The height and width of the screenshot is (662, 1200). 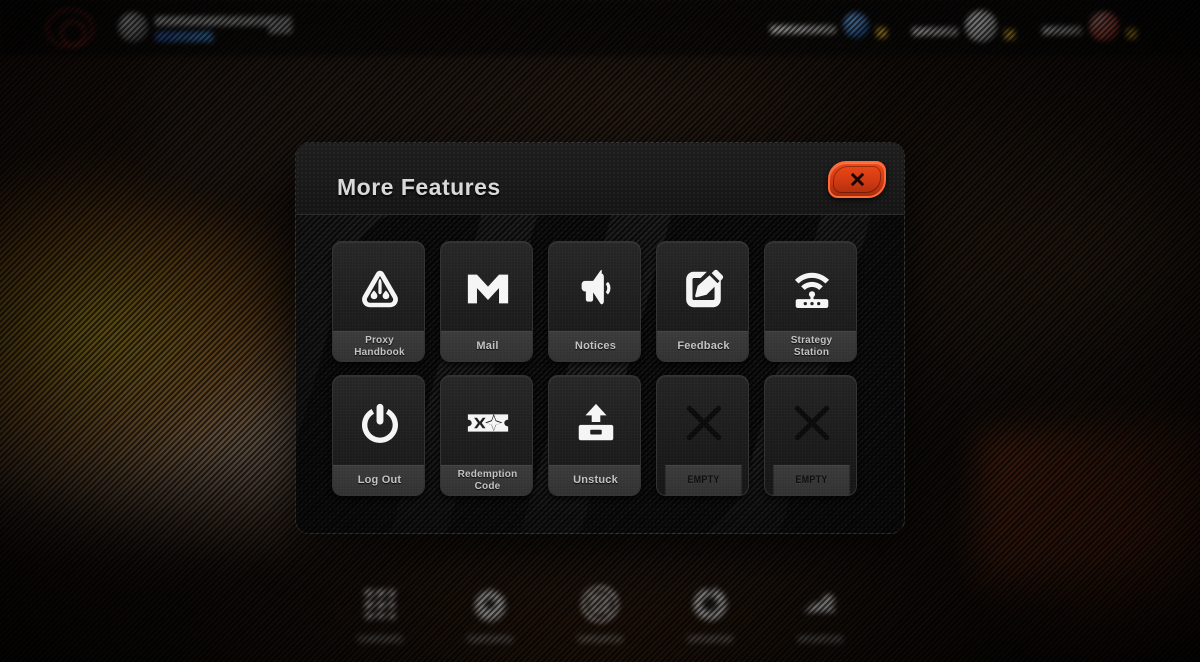 I want to click on tile-label: Notices, so click(x=594, y=346).